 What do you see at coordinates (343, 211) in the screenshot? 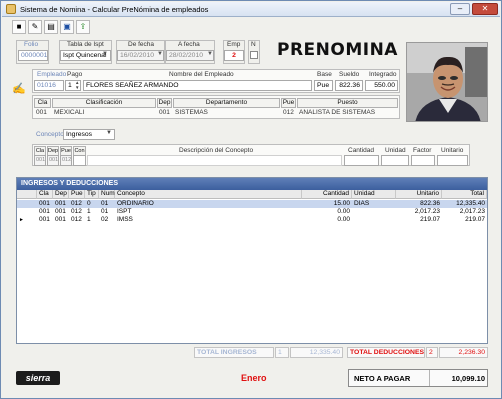
I see `cell-cantidad: 0.00` at bounding box center [343, 211].